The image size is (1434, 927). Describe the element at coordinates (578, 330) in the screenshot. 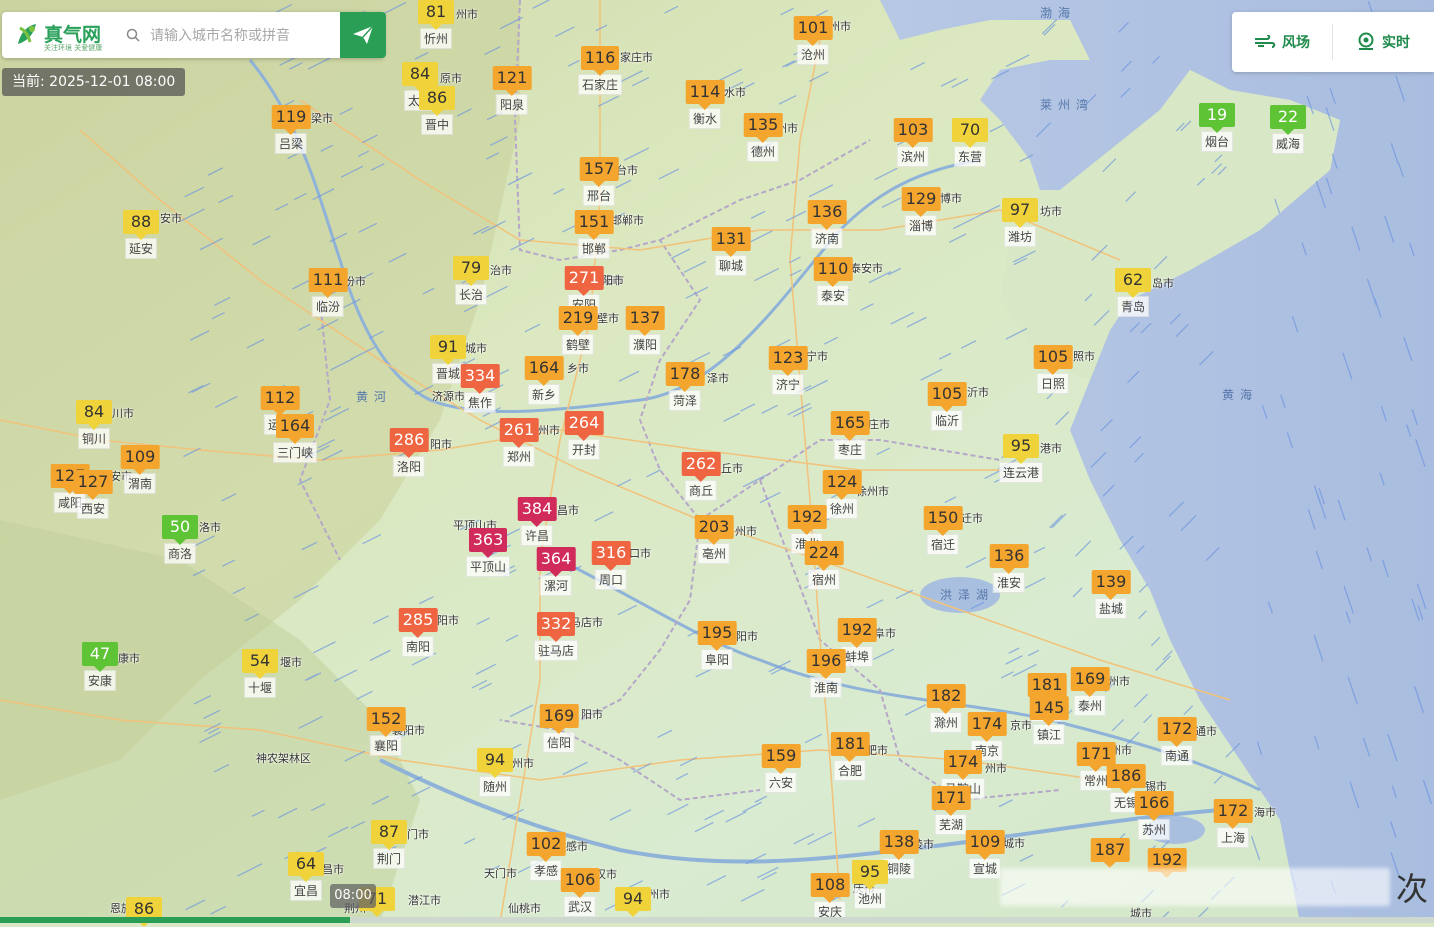

I see `aqi-marker: 219 鹤壁` at that location.